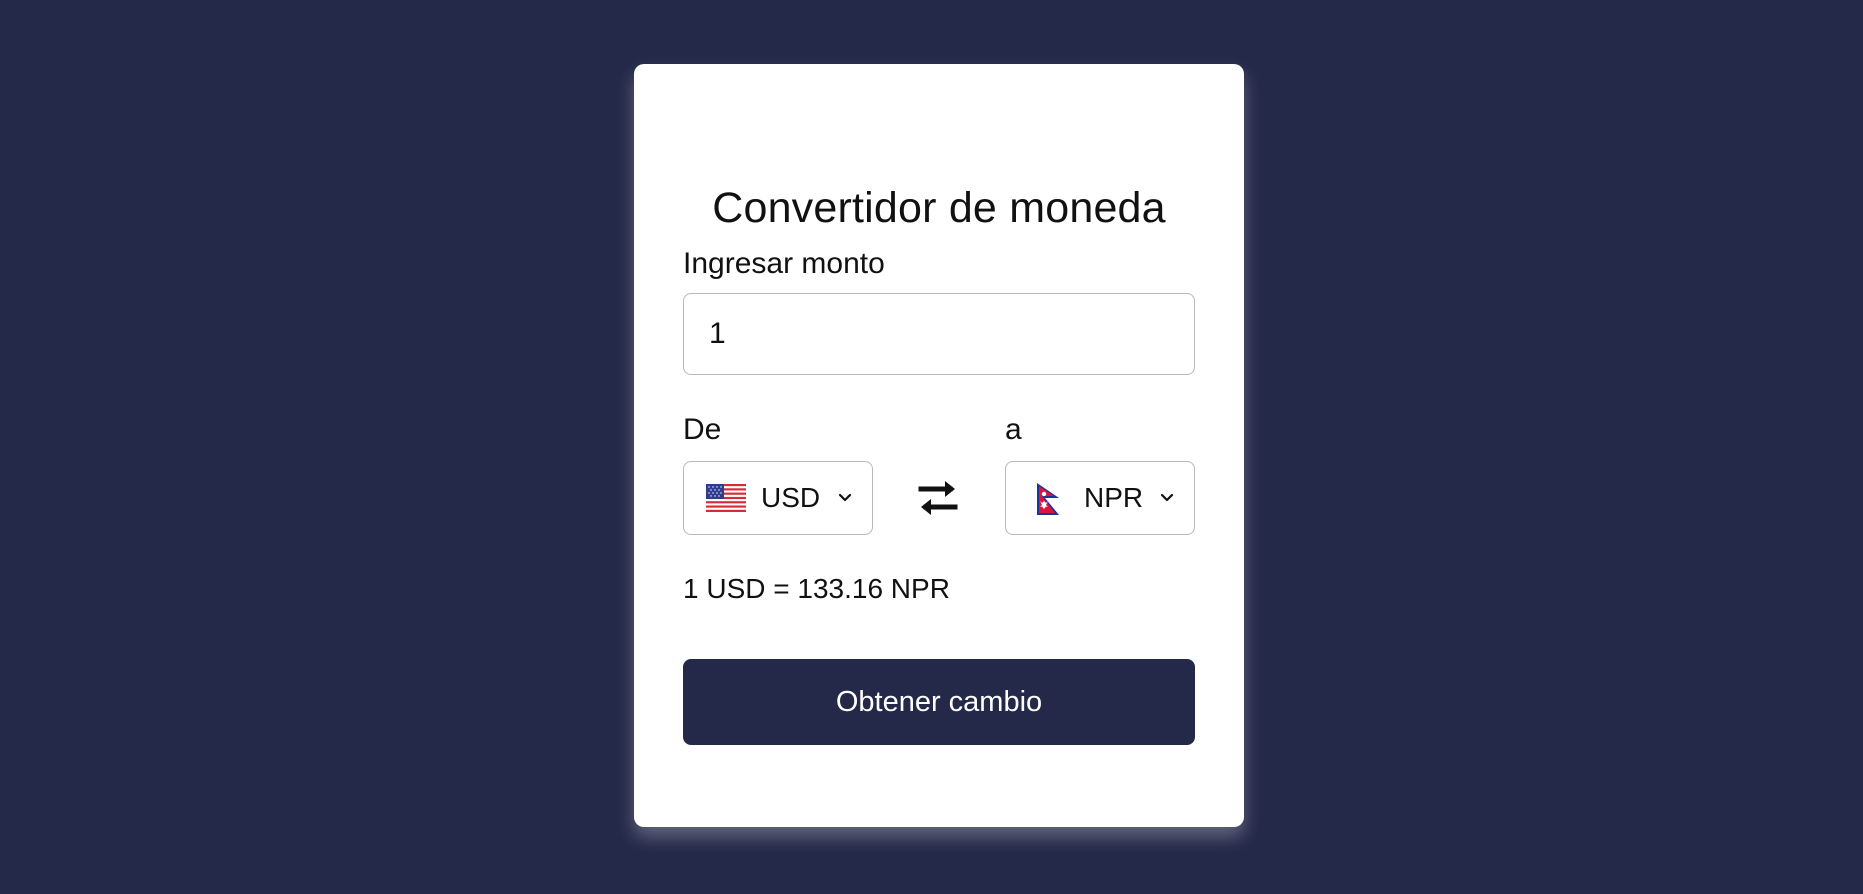  What do you see at coordinates (816, 588) in the screenshot?
I see `exchange-rate-text: 1 USD = 133.16 NPR` at bounding box center [816, 588].